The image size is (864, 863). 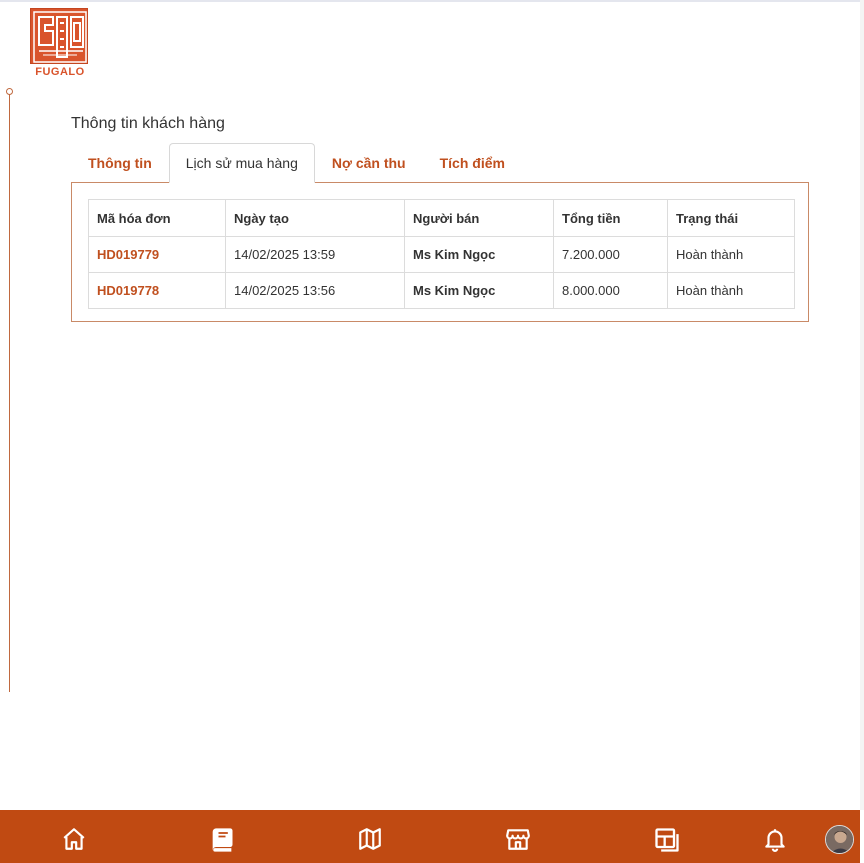 I want to click on top-border, so click(x=432, y=1).